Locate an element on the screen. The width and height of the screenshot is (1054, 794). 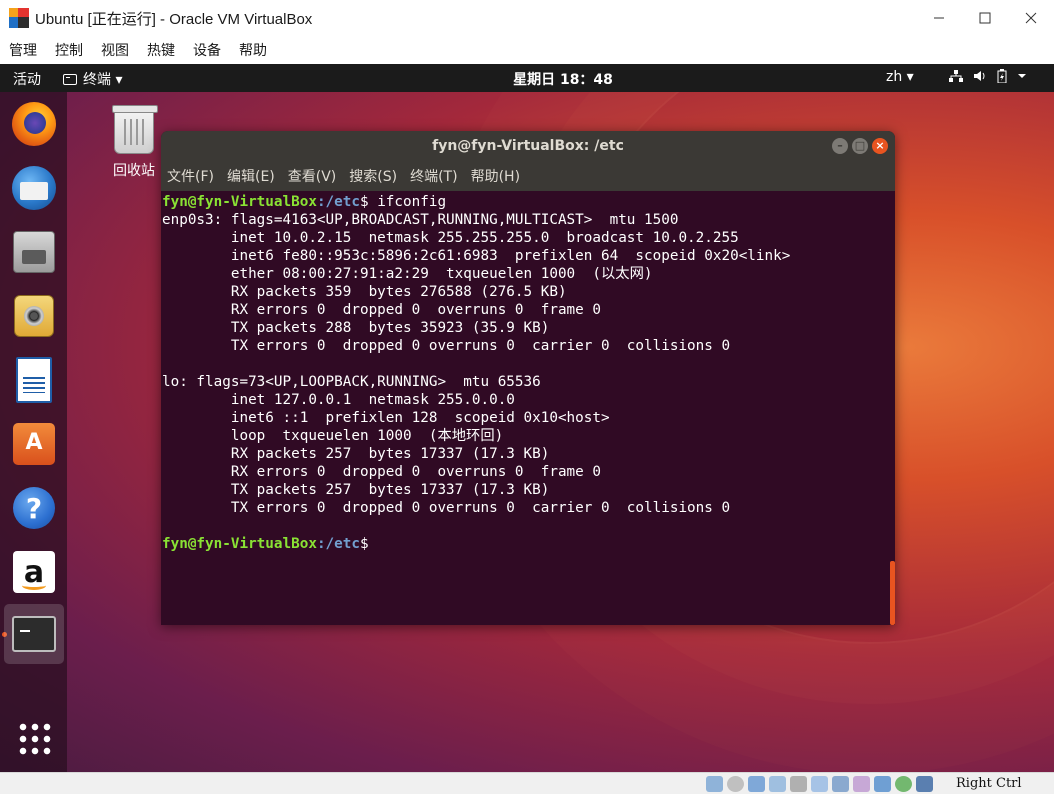
dock-thunderbird is located at coordinates (34, 188).